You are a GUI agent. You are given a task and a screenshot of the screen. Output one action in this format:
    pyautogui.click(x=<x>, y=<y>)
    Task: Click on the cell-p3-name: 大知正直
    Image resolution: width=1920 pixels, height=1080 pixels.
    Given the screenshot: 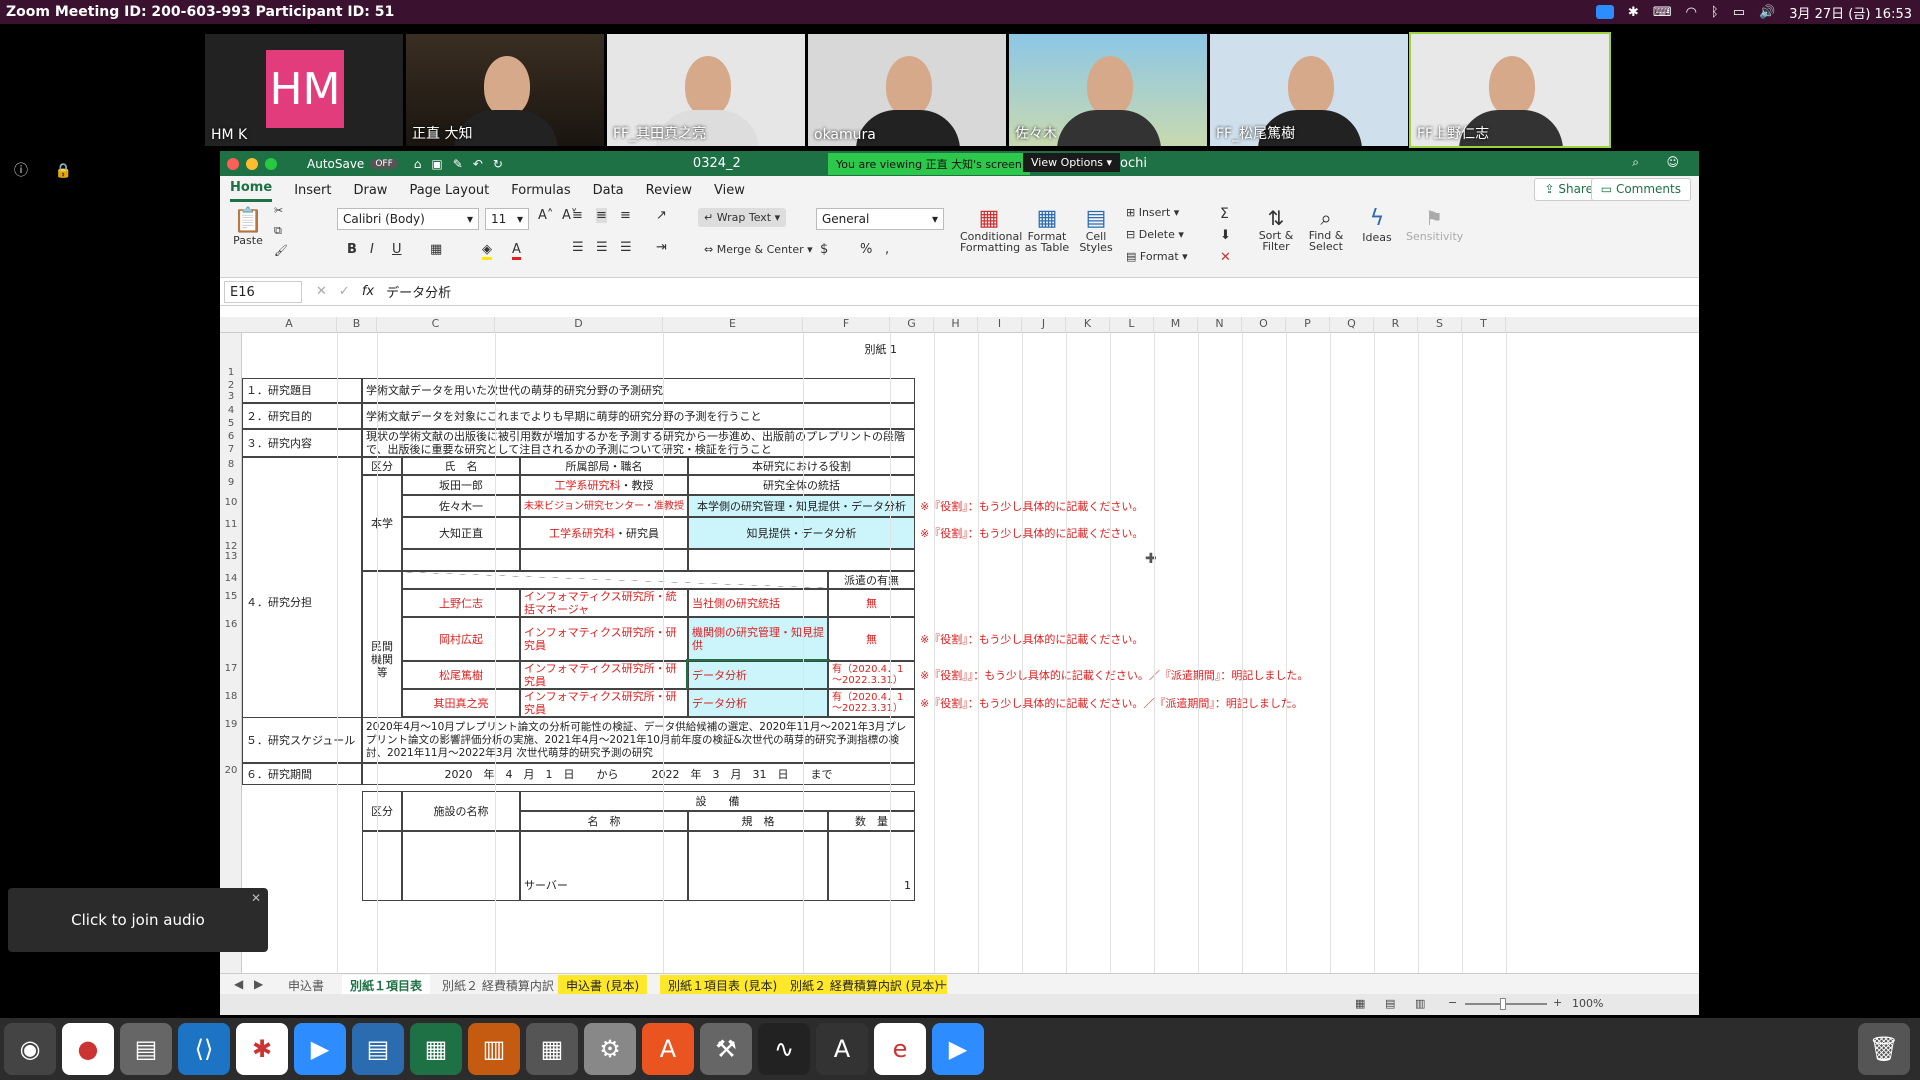 What is the action you would take?
    pyautogui.click(x=461, y=533)
    